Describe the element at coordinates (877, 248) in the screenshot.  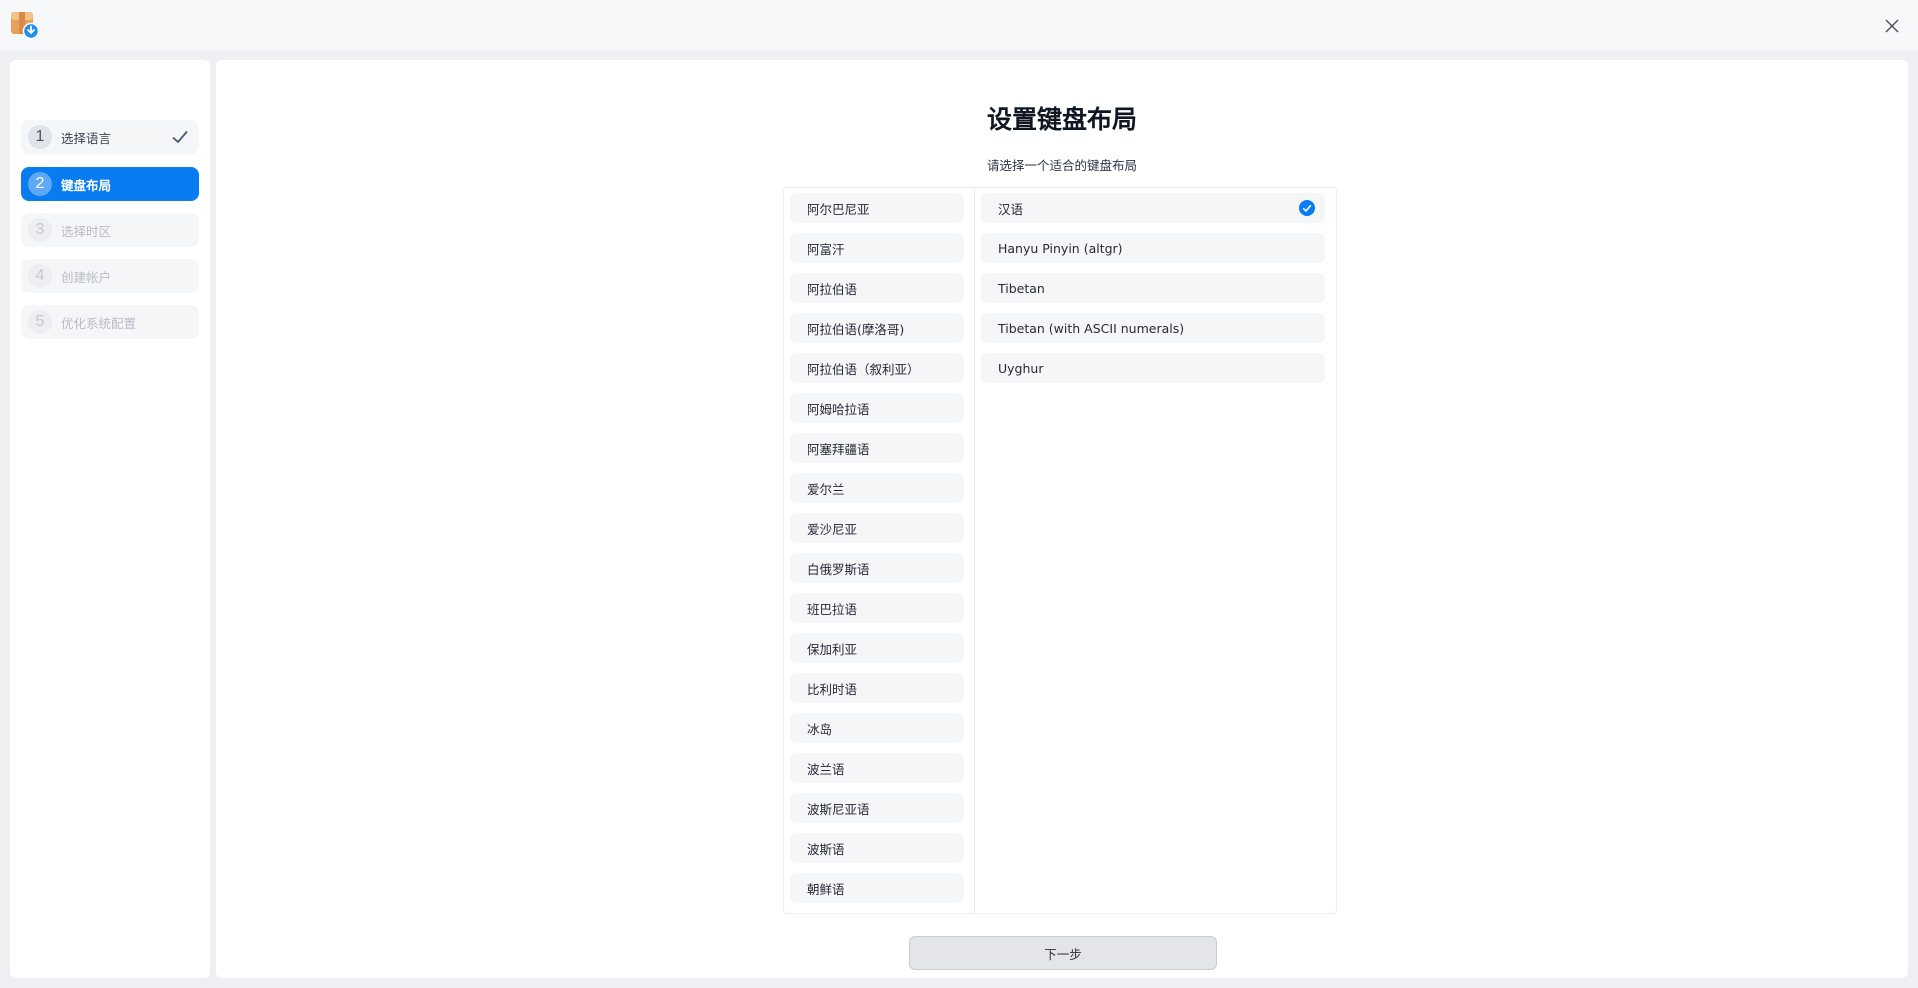
I see `list-item: 阿富汗` at that location.